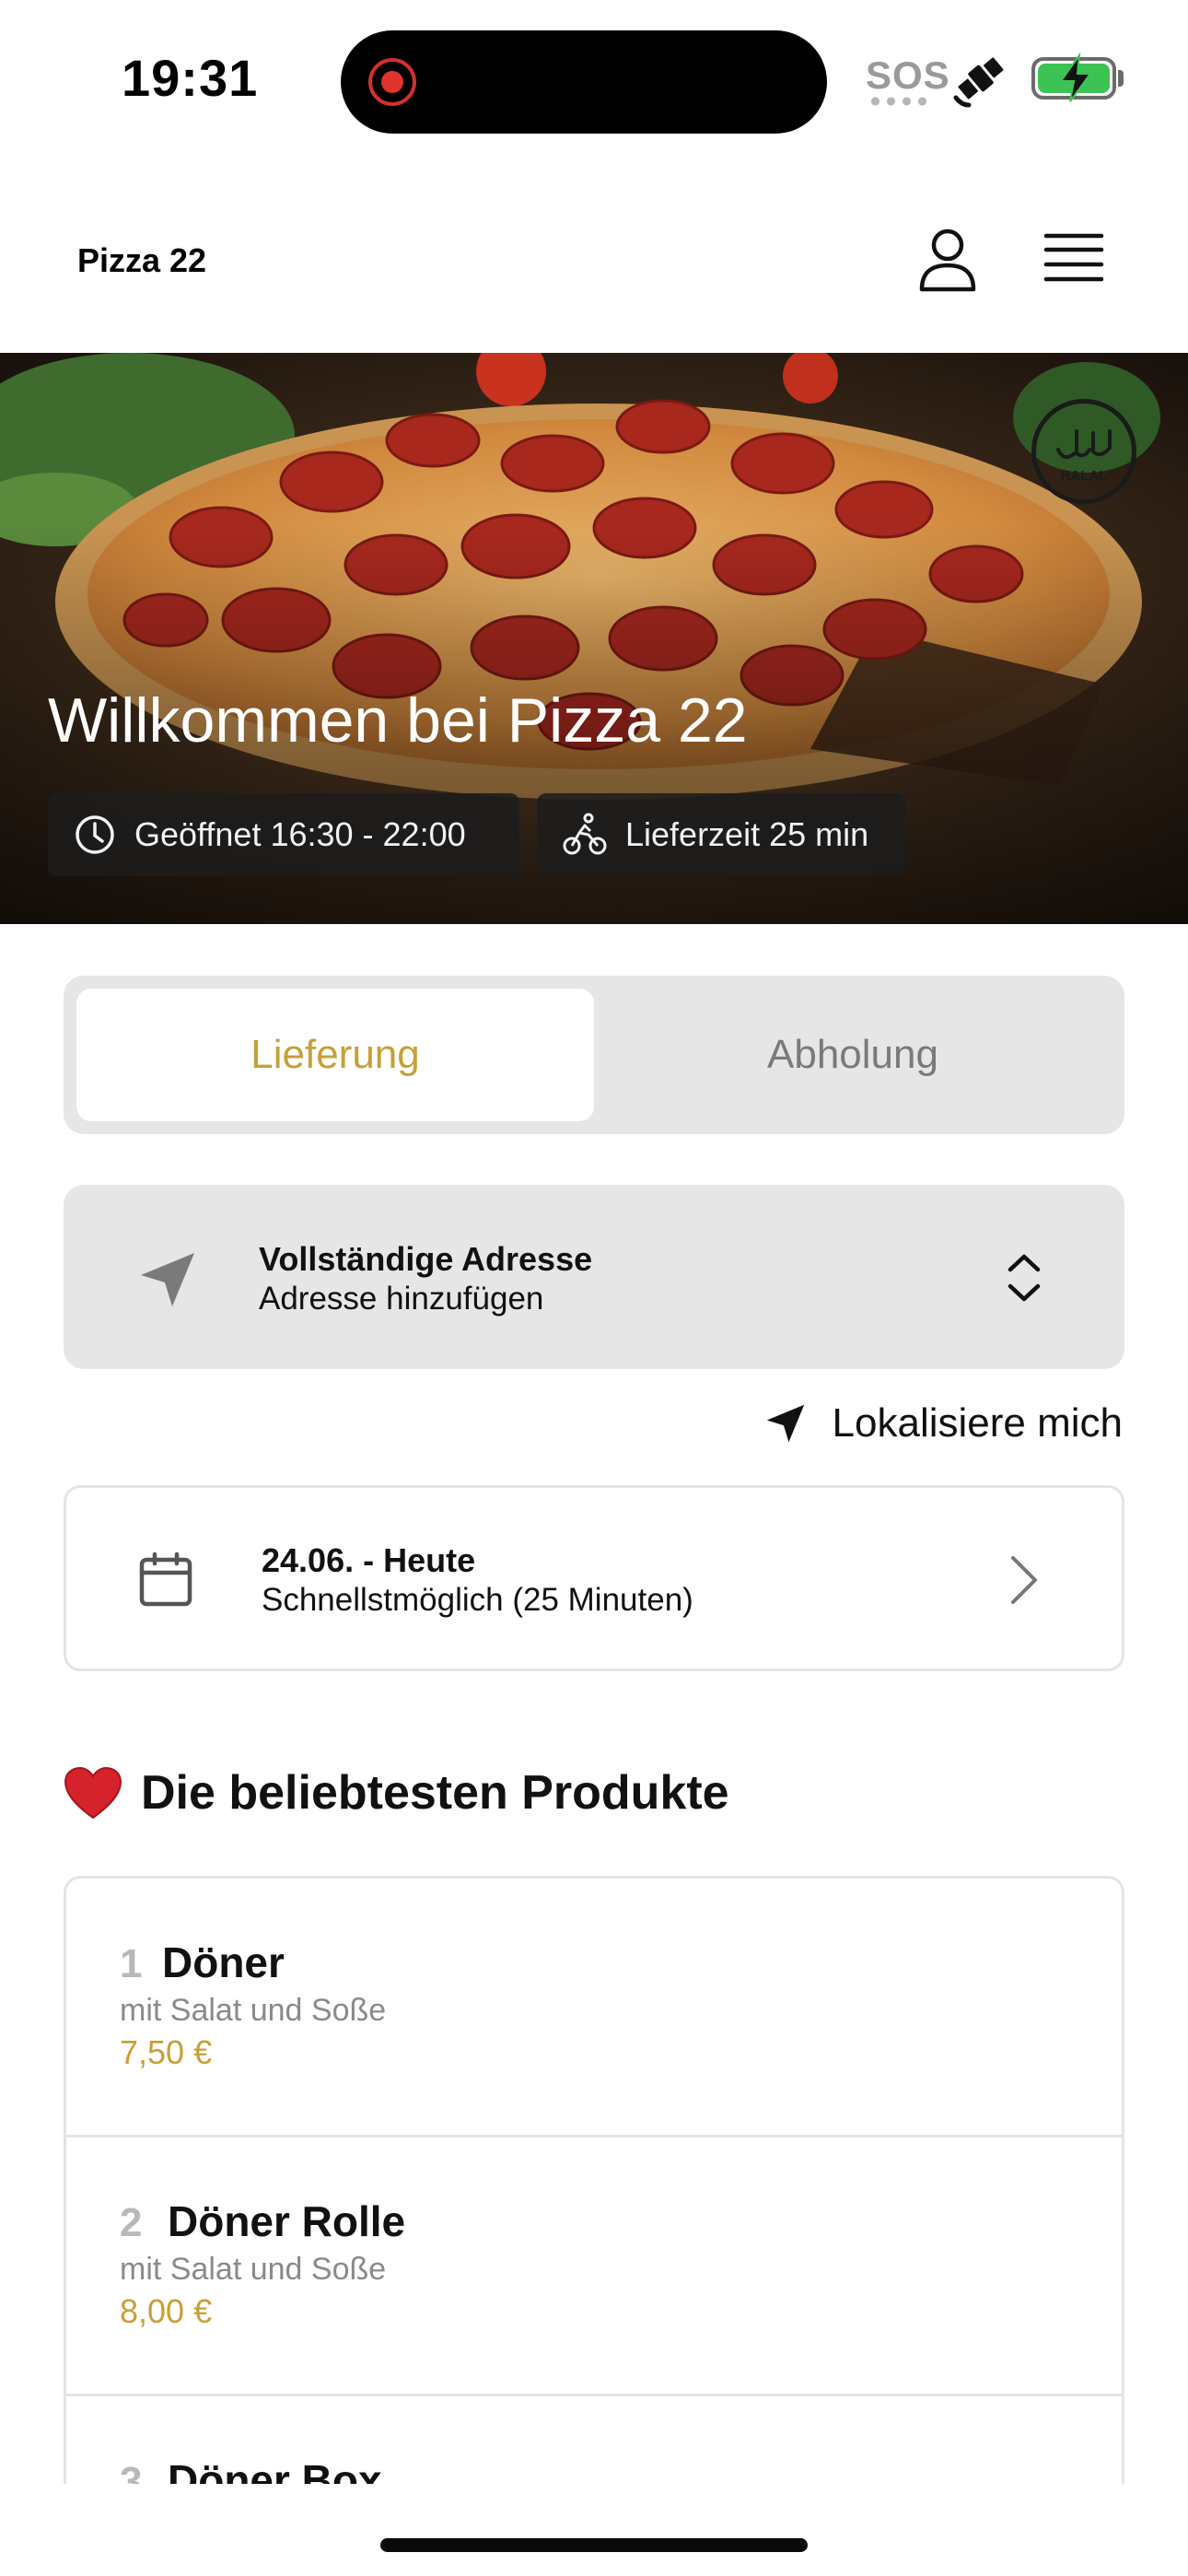  What do you see at coordinates (594, 2440) in the screenshot?
I see `product-item: 3 Döner Box` at bounding box center [594, 2440].